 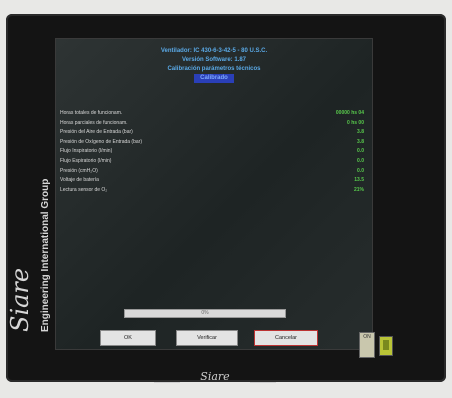 What do you see at coordinates (212, 172) in the screenshot?
I see `param-row: Presión (cmH₂O) 0.0` at bounding box center [212, 172].